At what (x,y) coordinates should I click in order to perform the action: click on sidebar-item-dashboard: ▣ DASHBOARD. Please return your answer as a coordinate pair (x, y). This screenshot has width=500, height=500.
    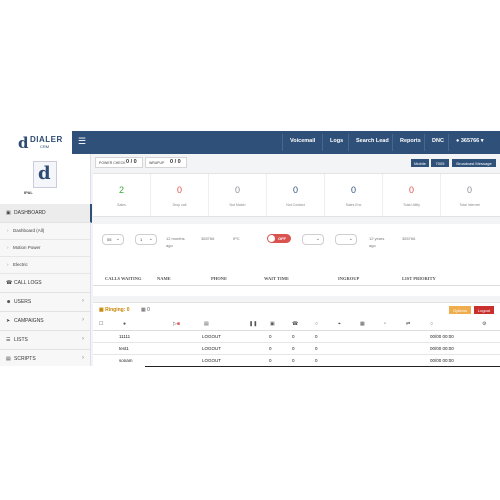
    Looking at the image, I should click on (46, 213).